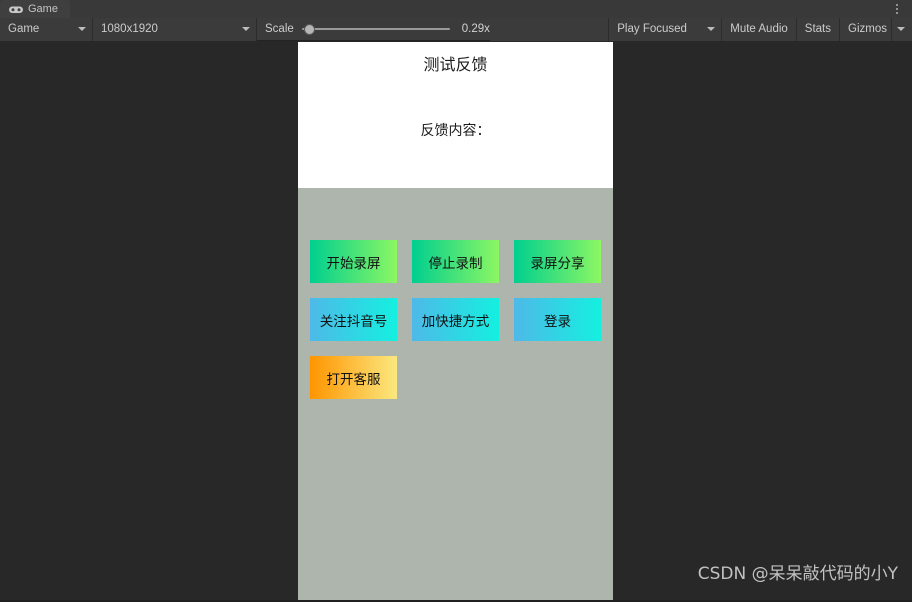 The image size is (912, 602). Describe the element at coordinates (455, 64) in the screenshot. I see `page-title: 测试反馈` at that location.